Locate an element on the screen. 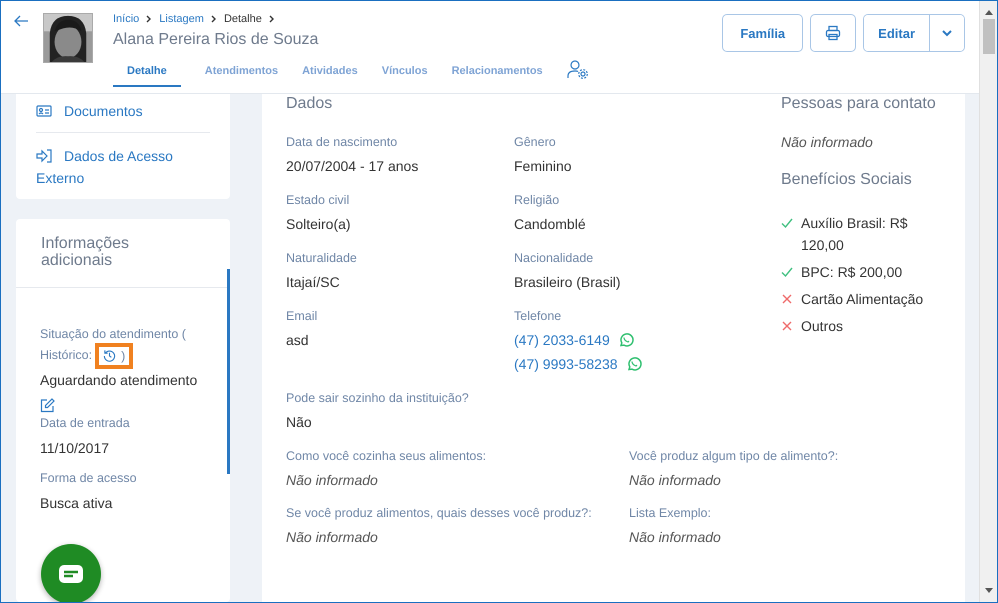 Image resolution: width=998 pixels, height=603 pixels. breadcrumb-link: Detalhe is located at coordinates (243, 19).